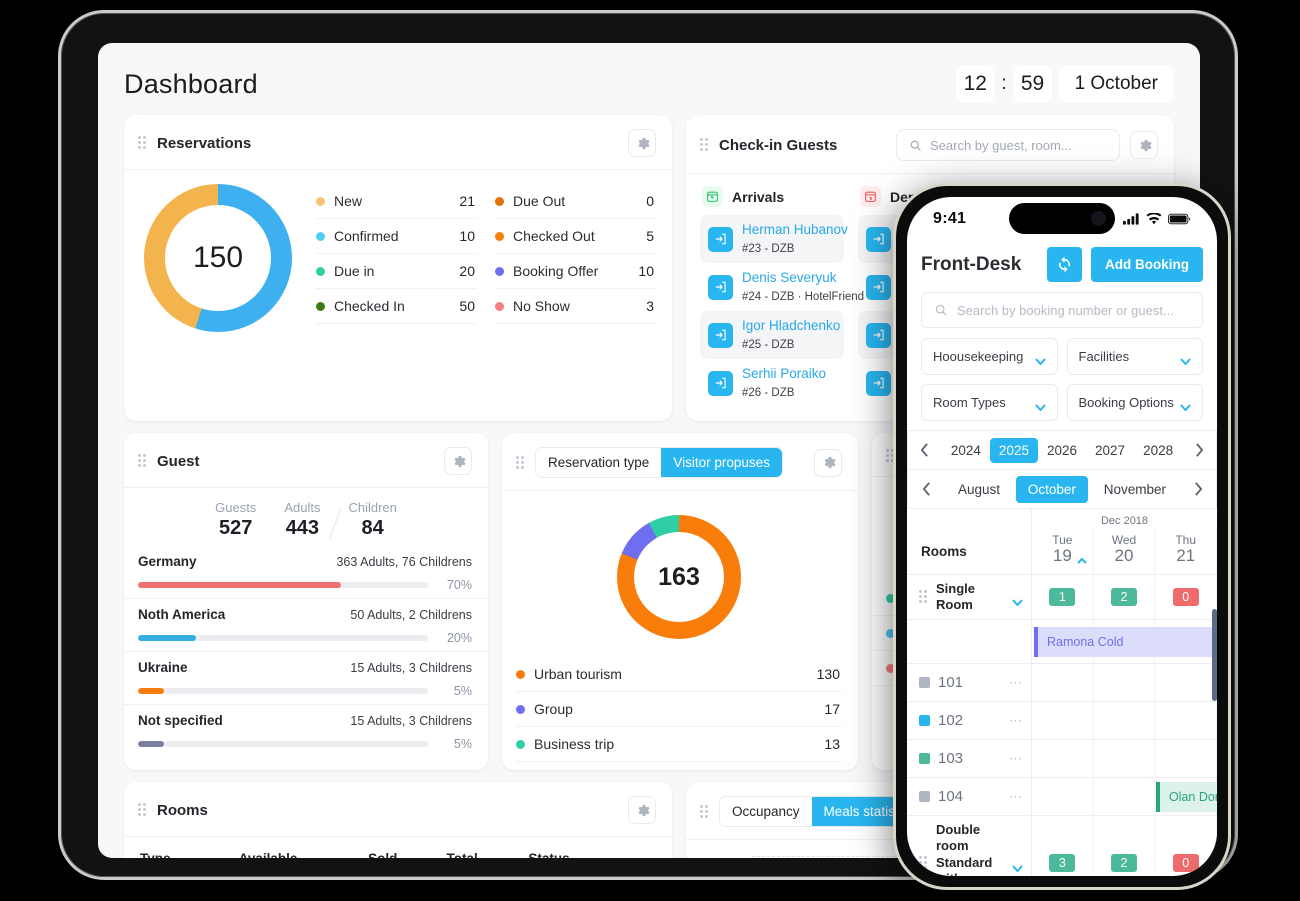 This screenshot has width=1300, height=901. What do you see at coordinates (1062, 721) in the screenshot?
I see `calendar-room-row: 102 ⋯` at bounding box center [1062, 721].